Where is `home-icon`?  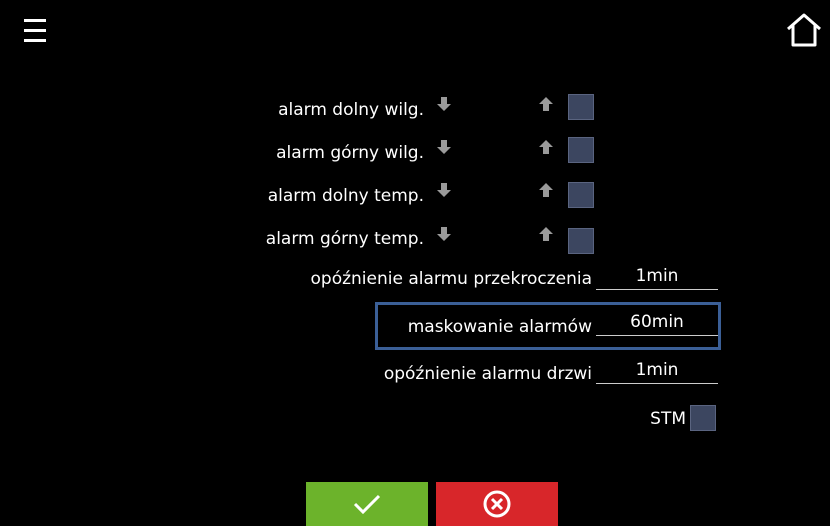
home-icon is located at coordinates (804, 30).